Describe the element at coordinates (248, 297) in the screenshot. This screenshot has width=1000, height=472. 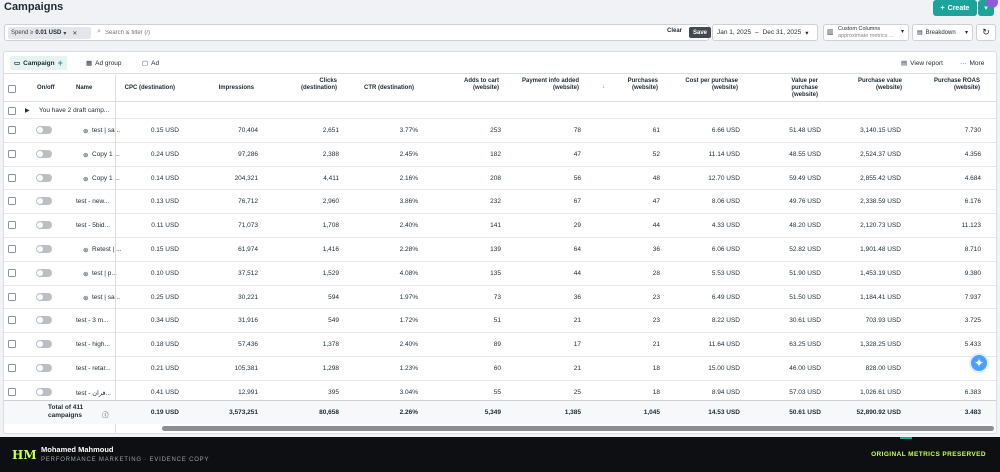
I see `cell-impr: 30,221` at that location.